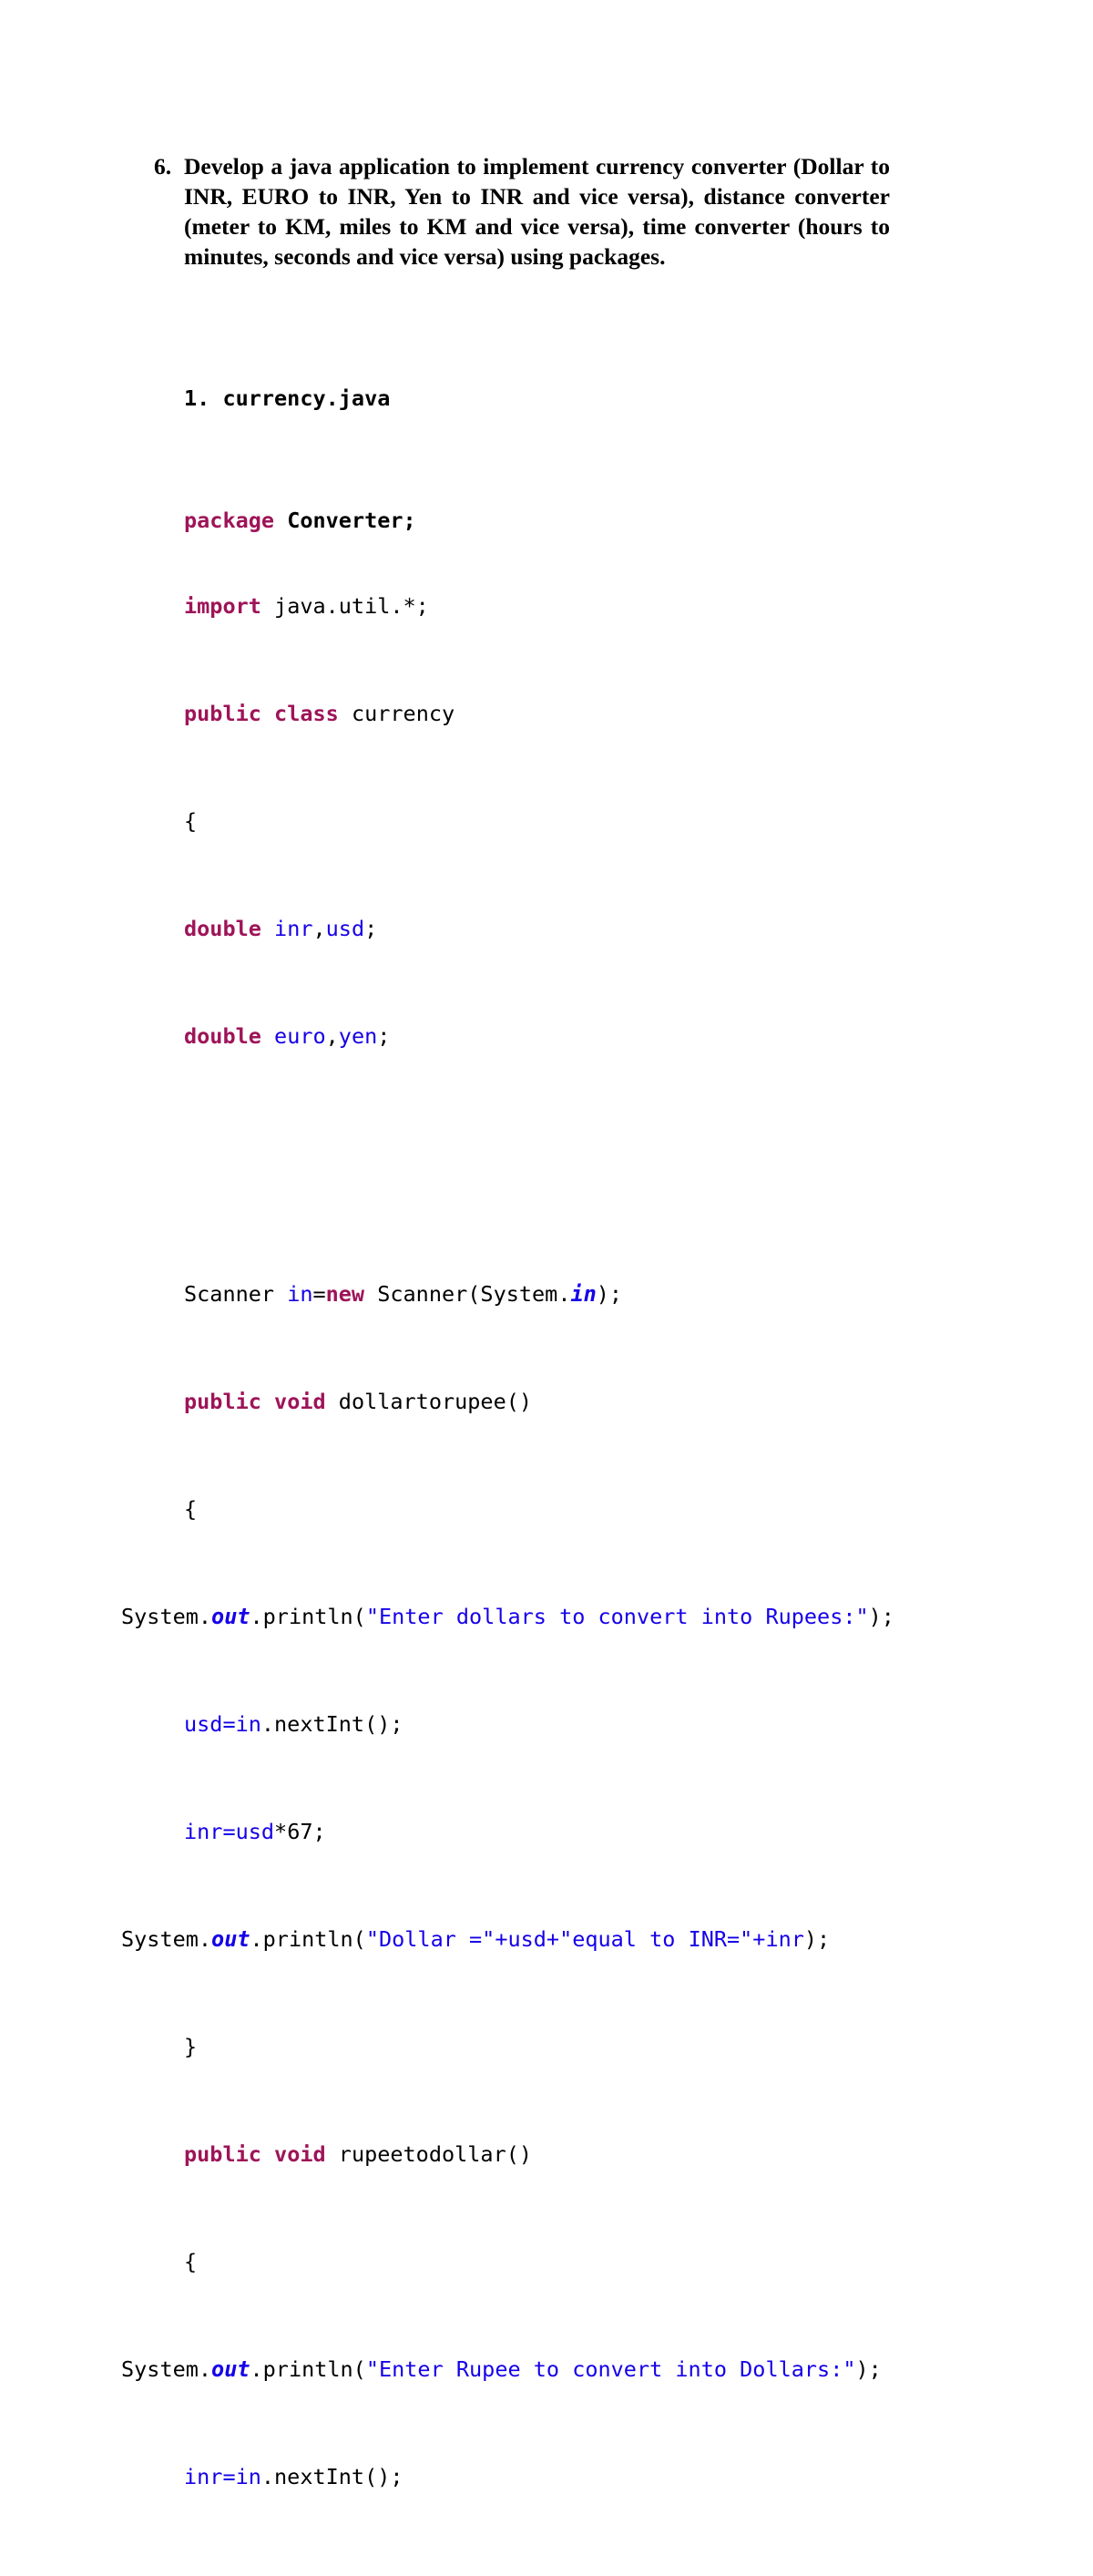  Describe the element at coordinates (559, 1617) in the screenshot. I see `string-literal-part1: "Enter dollars to convert into` at that location.